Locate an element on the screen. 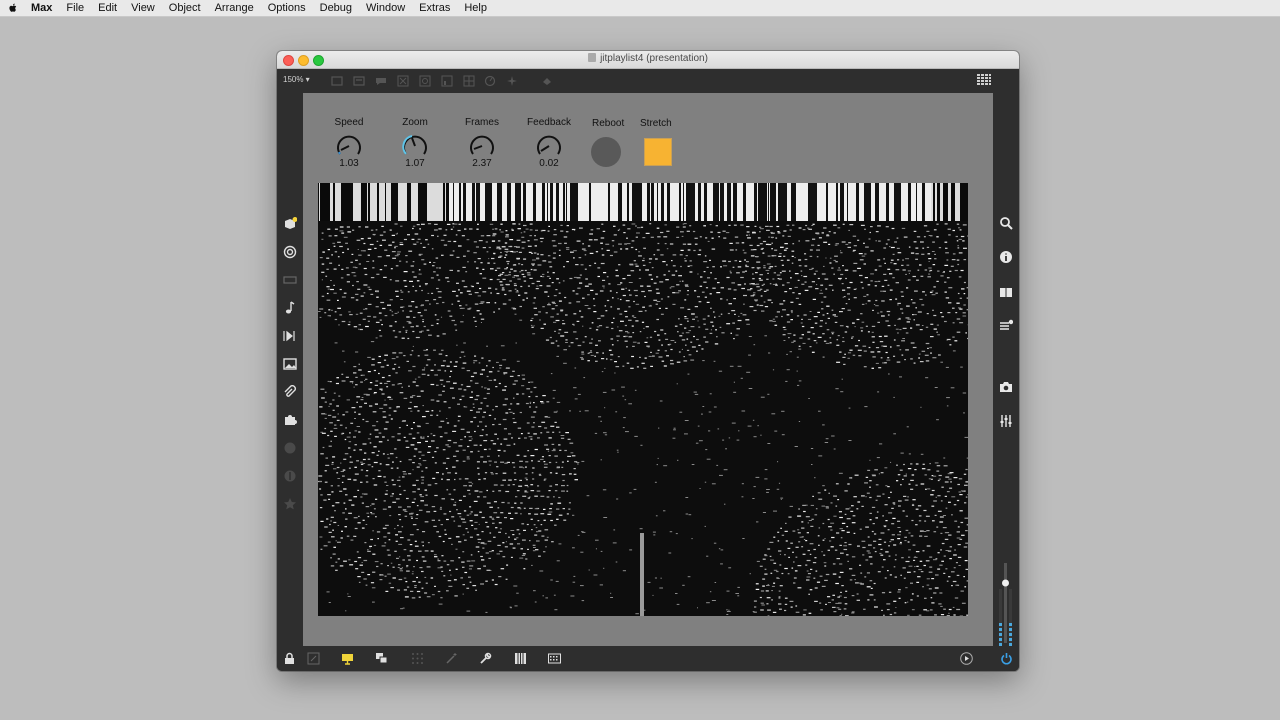  menu-view: View is located at coordinates (143, 8).